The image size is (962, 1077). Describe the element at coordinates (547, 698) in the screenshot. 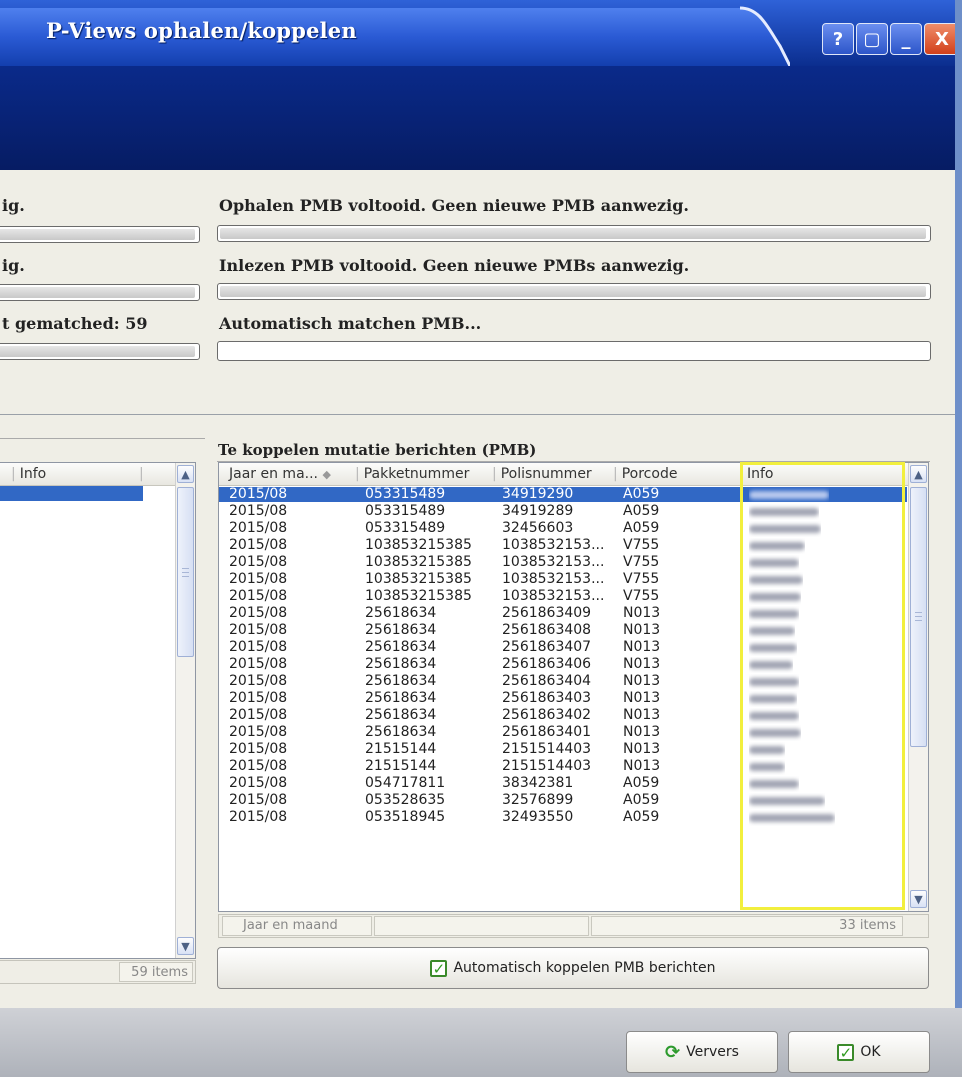

I see `table-cell: 2561863403` at that location.